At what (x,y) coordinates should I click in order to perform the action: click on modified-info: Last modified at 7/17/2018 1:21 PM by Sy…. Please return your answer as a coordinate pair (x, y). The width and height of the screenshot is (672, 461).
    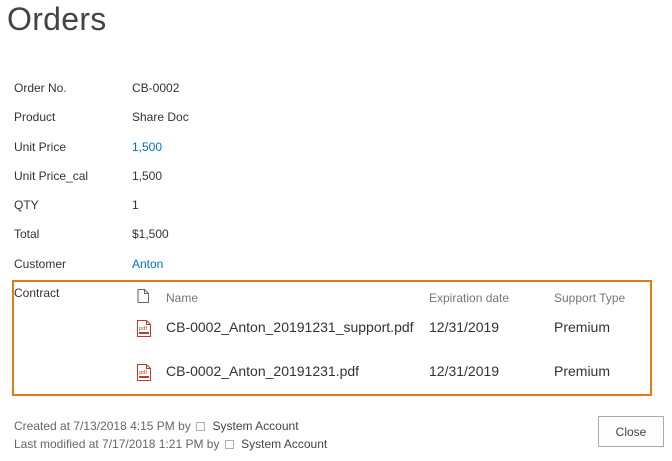
    Looking at the image, I should click on (170, 444).